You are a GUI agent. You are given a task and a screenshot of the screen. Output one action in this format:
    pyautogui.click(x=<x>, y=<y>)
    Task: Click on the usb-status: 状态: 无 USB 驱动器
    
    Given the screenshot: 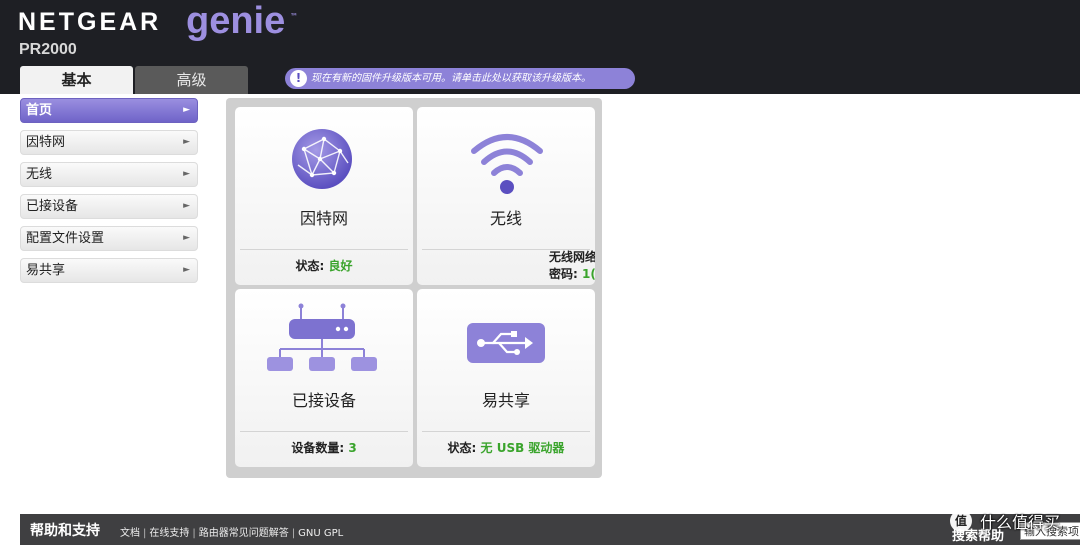 What is the action you would take?
    pyautogui.click(x=506, y=447)
    